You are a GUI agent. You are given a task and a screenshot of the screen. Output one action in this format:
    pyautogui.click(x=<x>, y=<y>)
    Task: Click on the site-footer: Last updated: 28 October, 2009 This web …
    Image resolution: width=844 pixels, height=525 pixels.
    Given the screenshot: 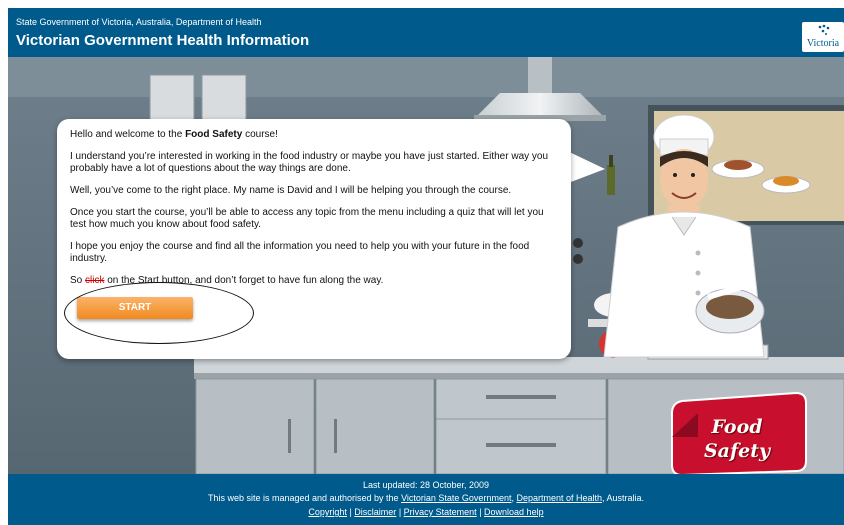 What is the action you would take?
    pyautogui.click(x=426, y=499)
    